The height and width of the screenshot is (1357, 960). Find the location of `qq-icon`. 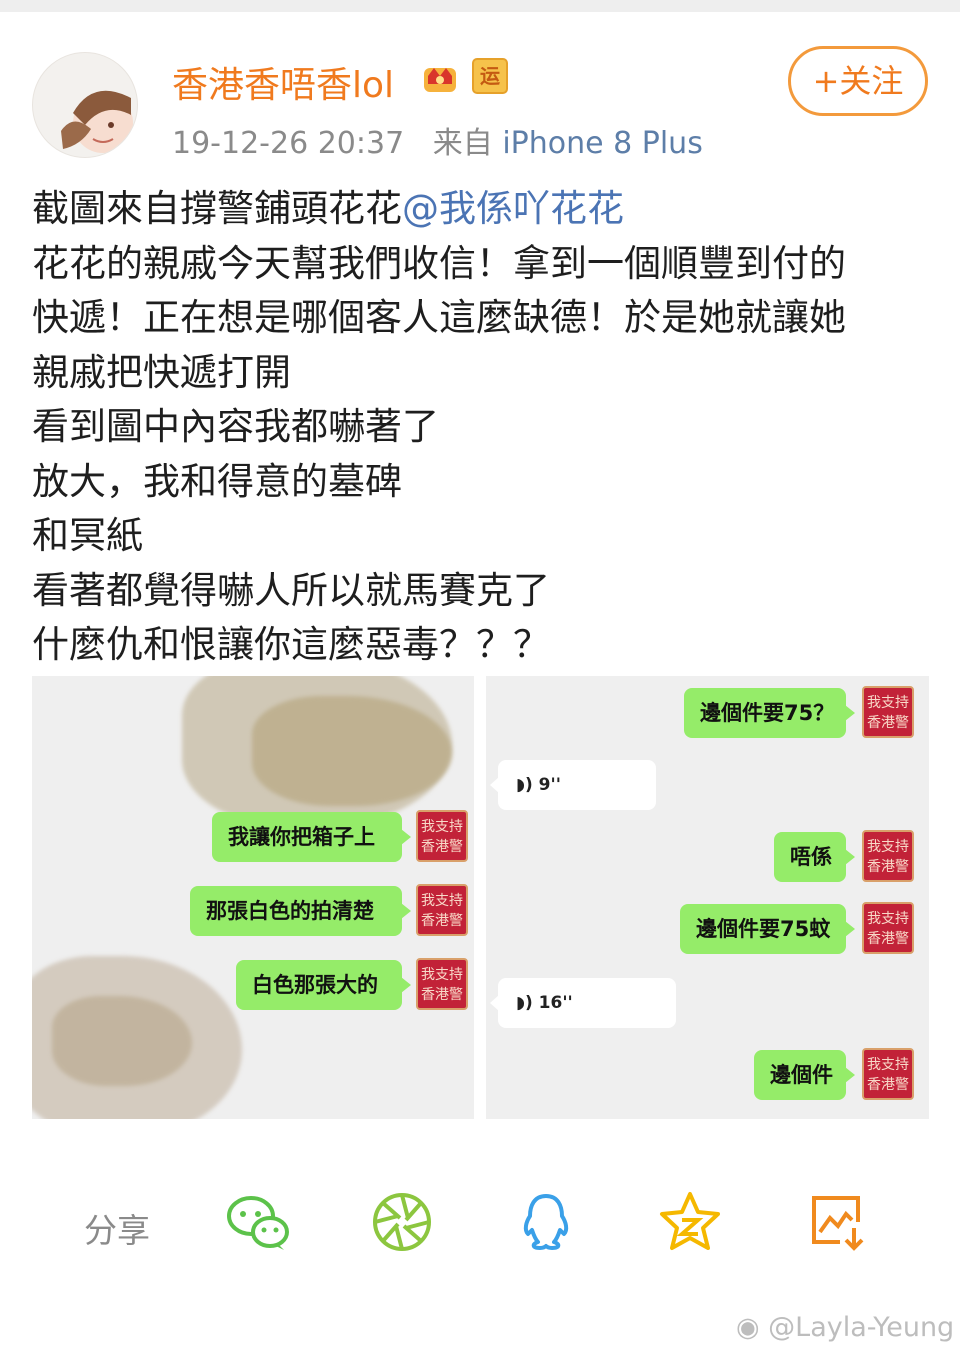

qq-icon is located at coordinates (546, 1222).